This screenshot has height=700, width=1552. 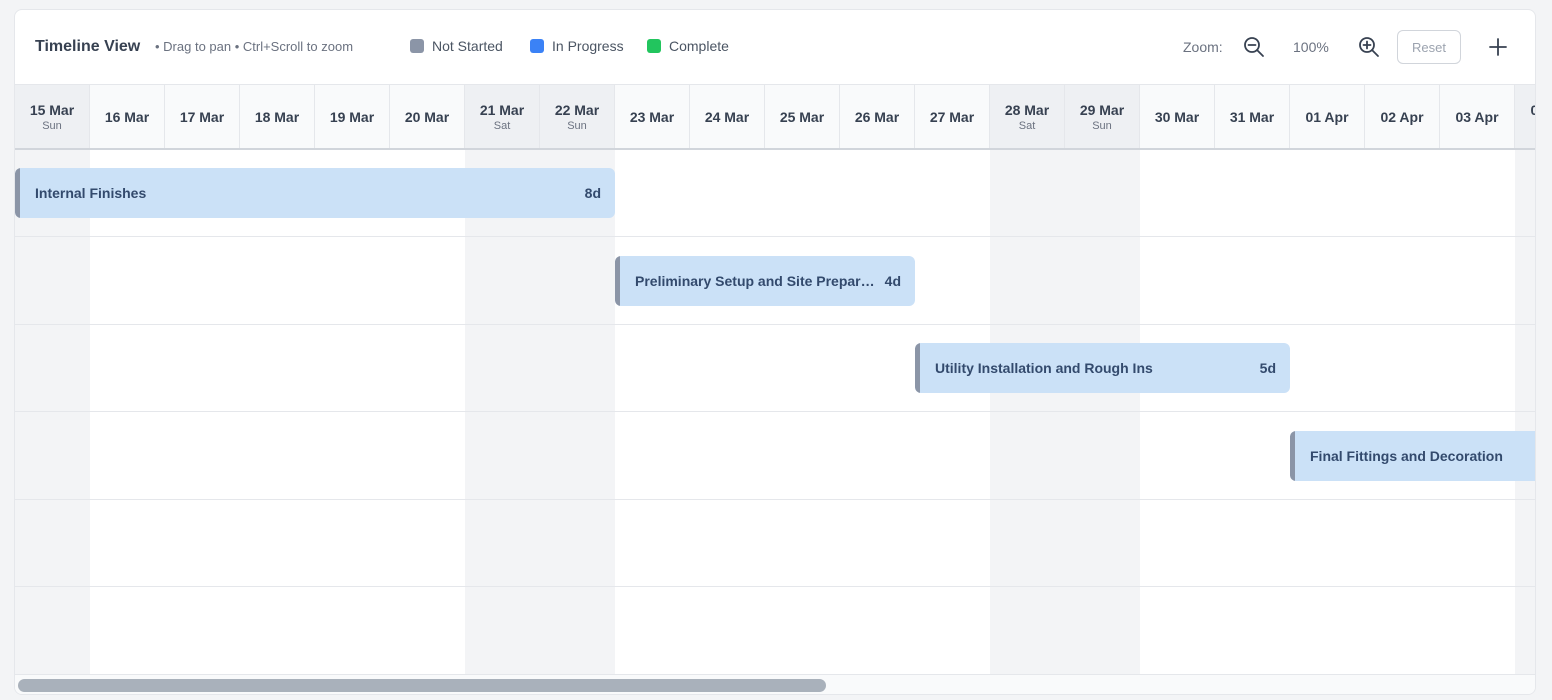 I want to click on date-column-header: 31 Mar, so click(x=1252, y=116).